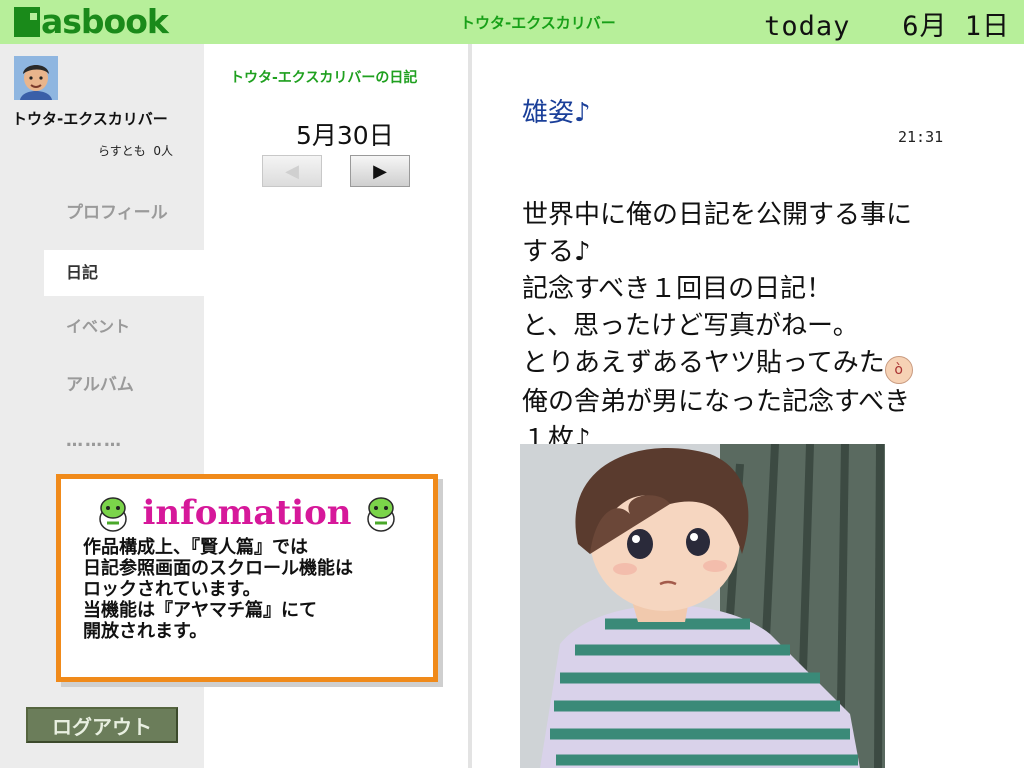 This screenshot has height=768, width=1024. What do you see at coordinates (470, 406) in the screenshot?
I see `column-divider` at bounding box center [470, 406].